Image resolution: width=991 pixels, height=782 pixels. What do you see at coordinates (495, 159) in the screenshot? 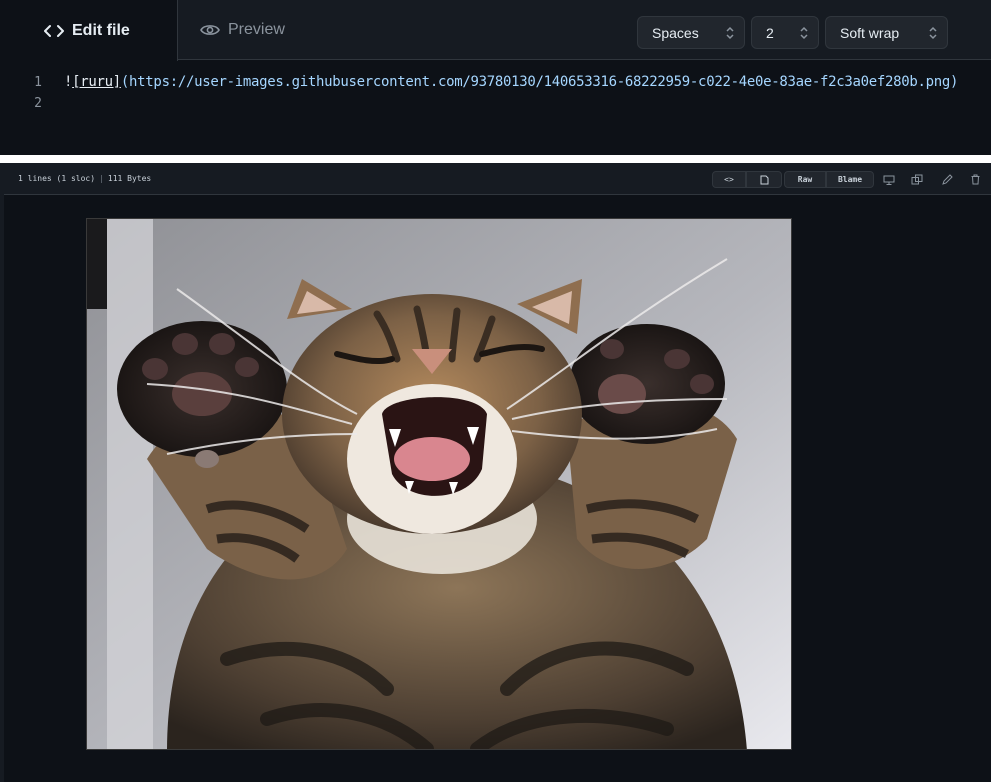
I see `divider` at bounding box center [495, 159].